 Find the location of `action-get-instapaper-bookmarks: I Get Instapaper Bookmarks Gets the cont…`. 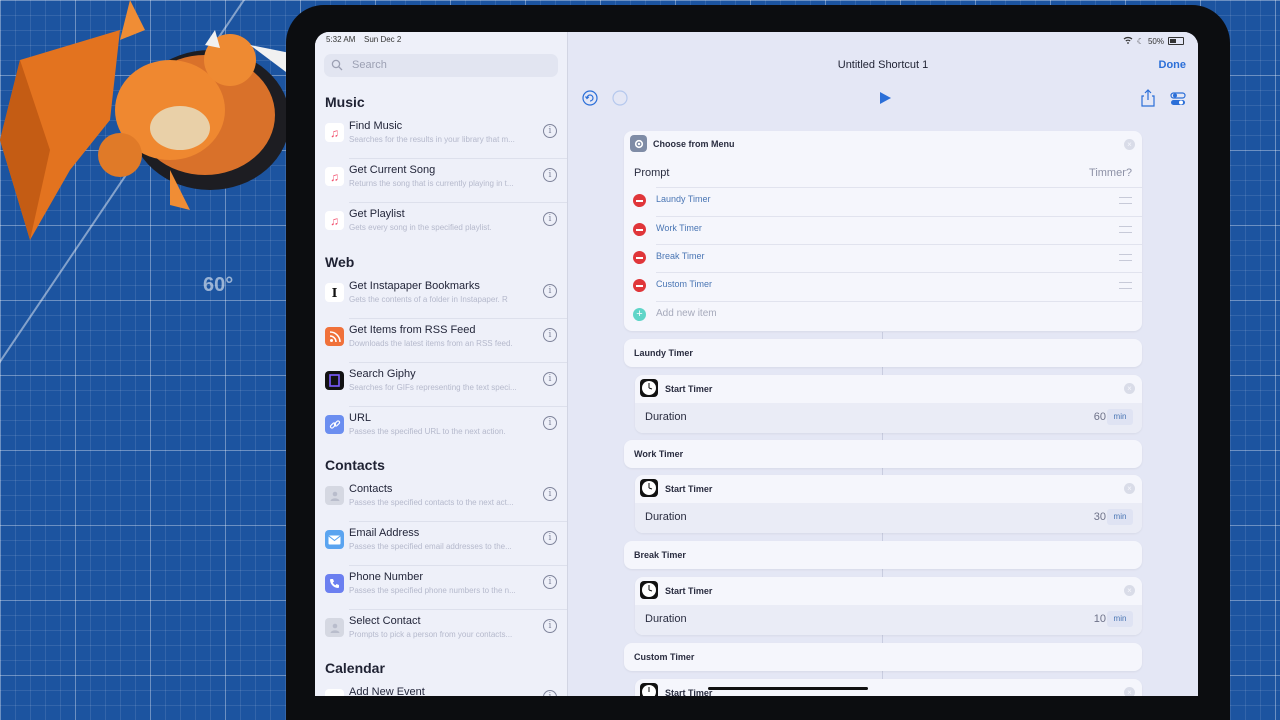

action-get-instapaper-bookmarks: I Get Instapaper Bookmarks Gets the cont… is located at coordinates (441, 297).